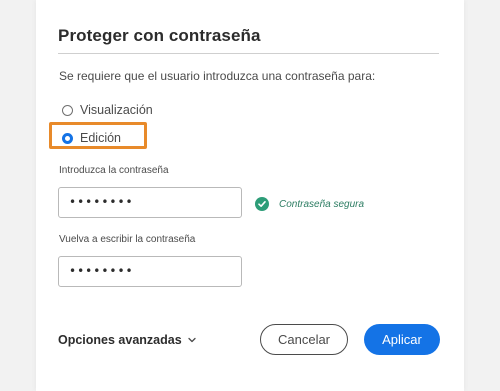 This screenshot has width=500, height=391. Describe the element at coordinates (120, 340) in the screenshot. I see `advanced-options-label: Opciones avanzadas` at that location.